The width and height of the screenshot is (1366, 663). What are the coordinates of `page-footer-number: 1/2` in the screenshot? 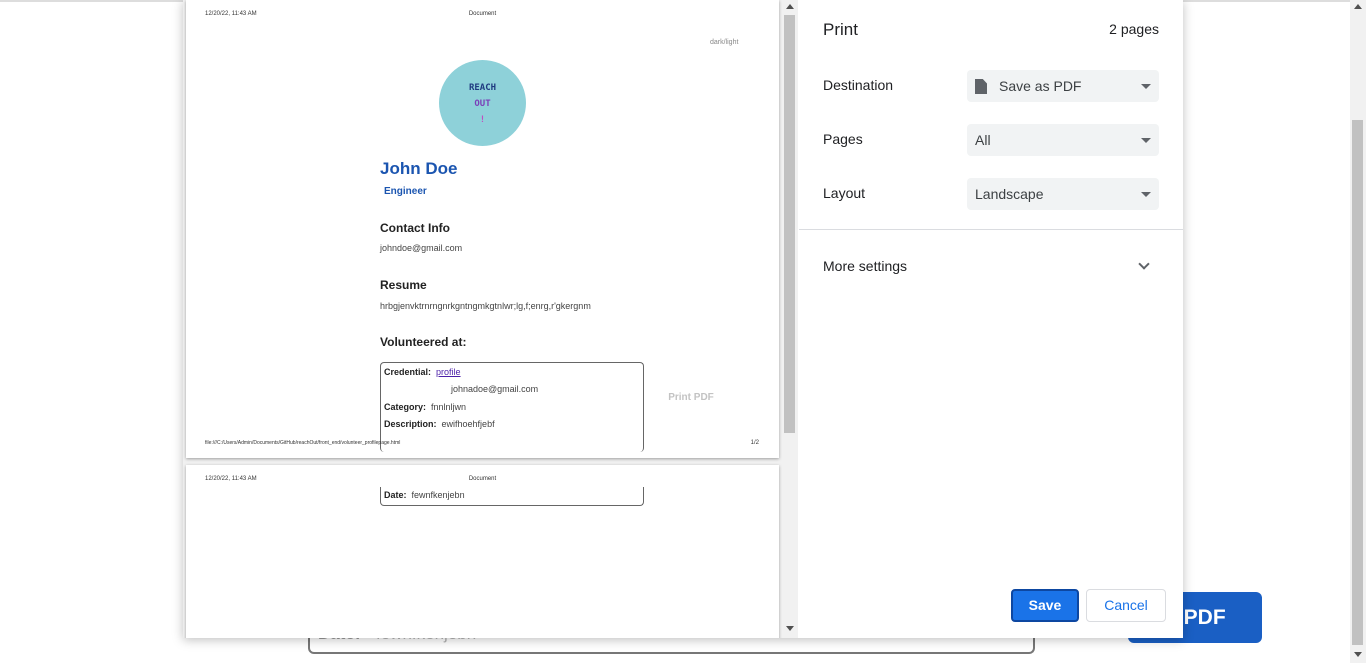 It's located at (754, 443).